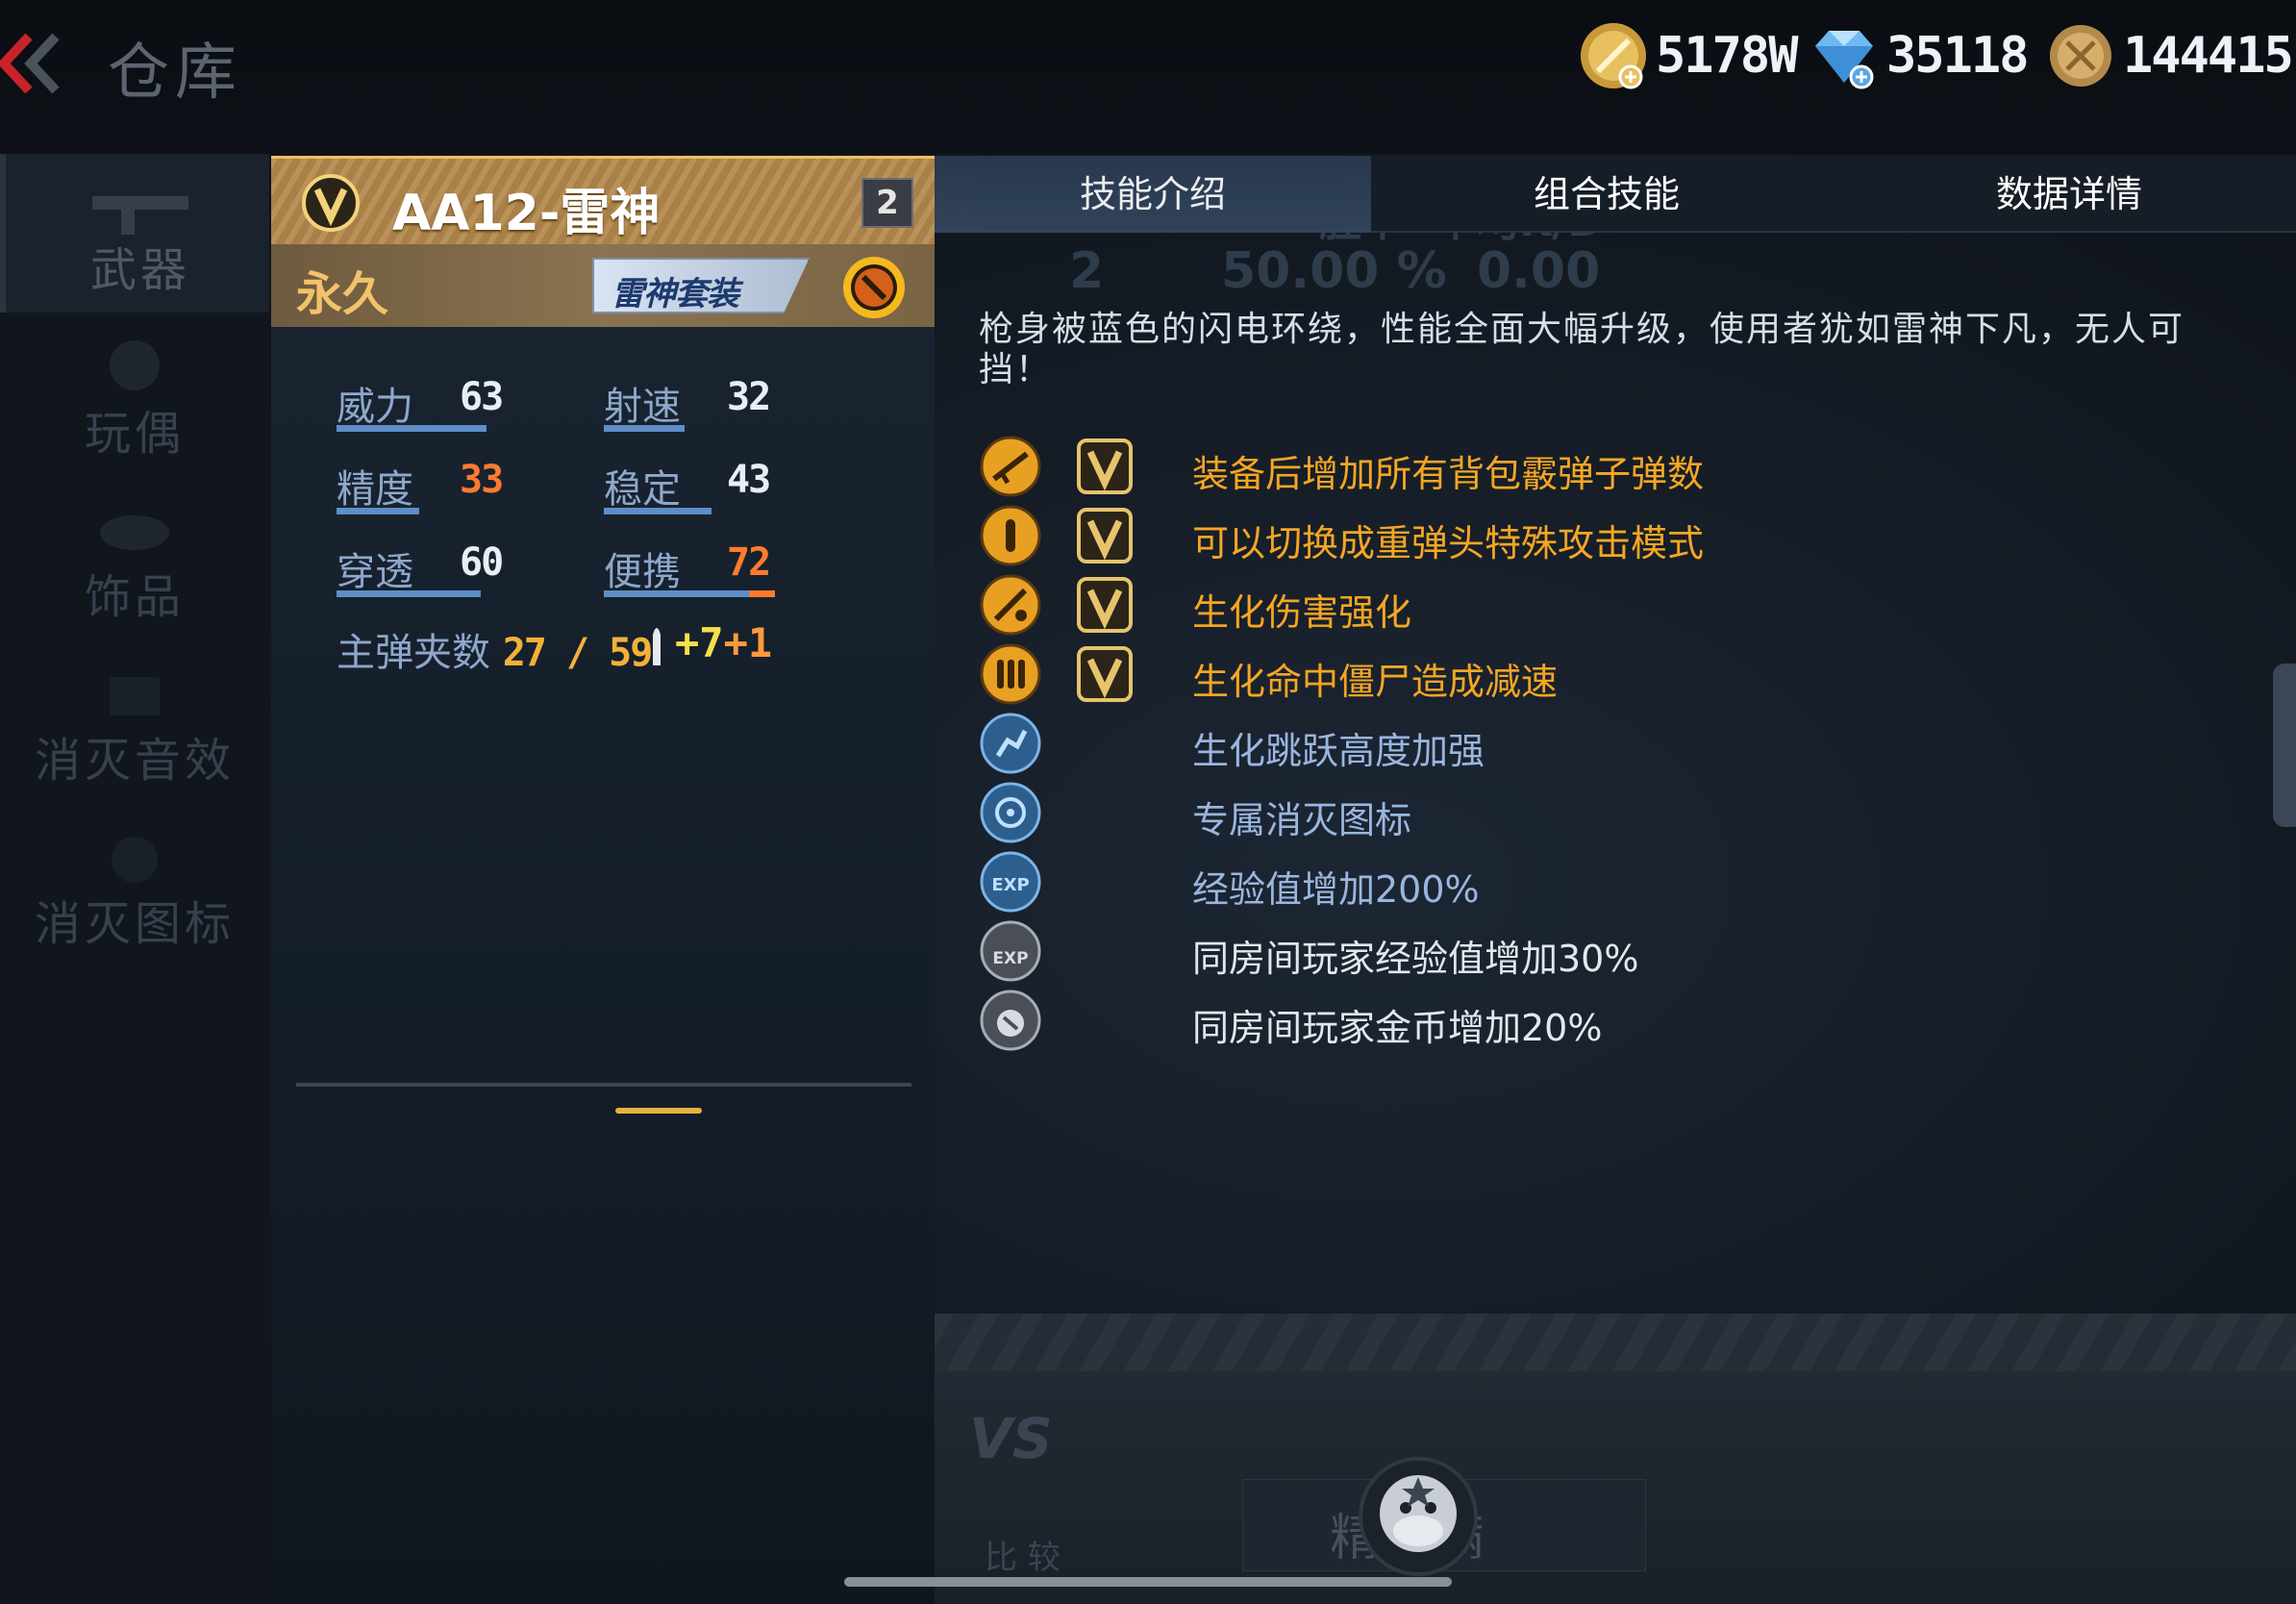 This screenshot has height=1604, width=2296. Describe the element at coordinates (1397, 1028) in the screenshot. I see `skill-text: 同房间玩家金币增加20%` at that location.